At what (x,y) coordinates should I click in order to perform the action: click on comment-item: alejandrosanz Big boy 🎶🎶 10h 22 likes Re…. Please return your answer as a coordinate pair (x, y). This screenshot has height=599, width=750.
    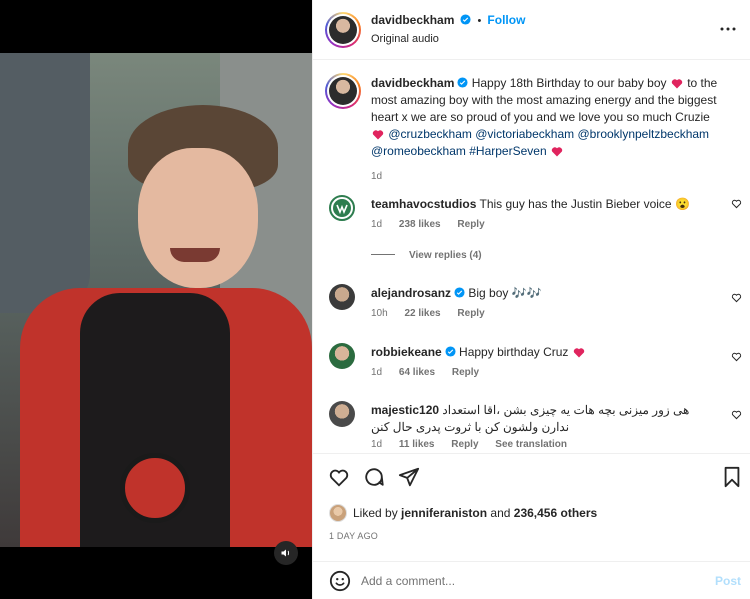
    Looking at the image, I should click on (531, 302).